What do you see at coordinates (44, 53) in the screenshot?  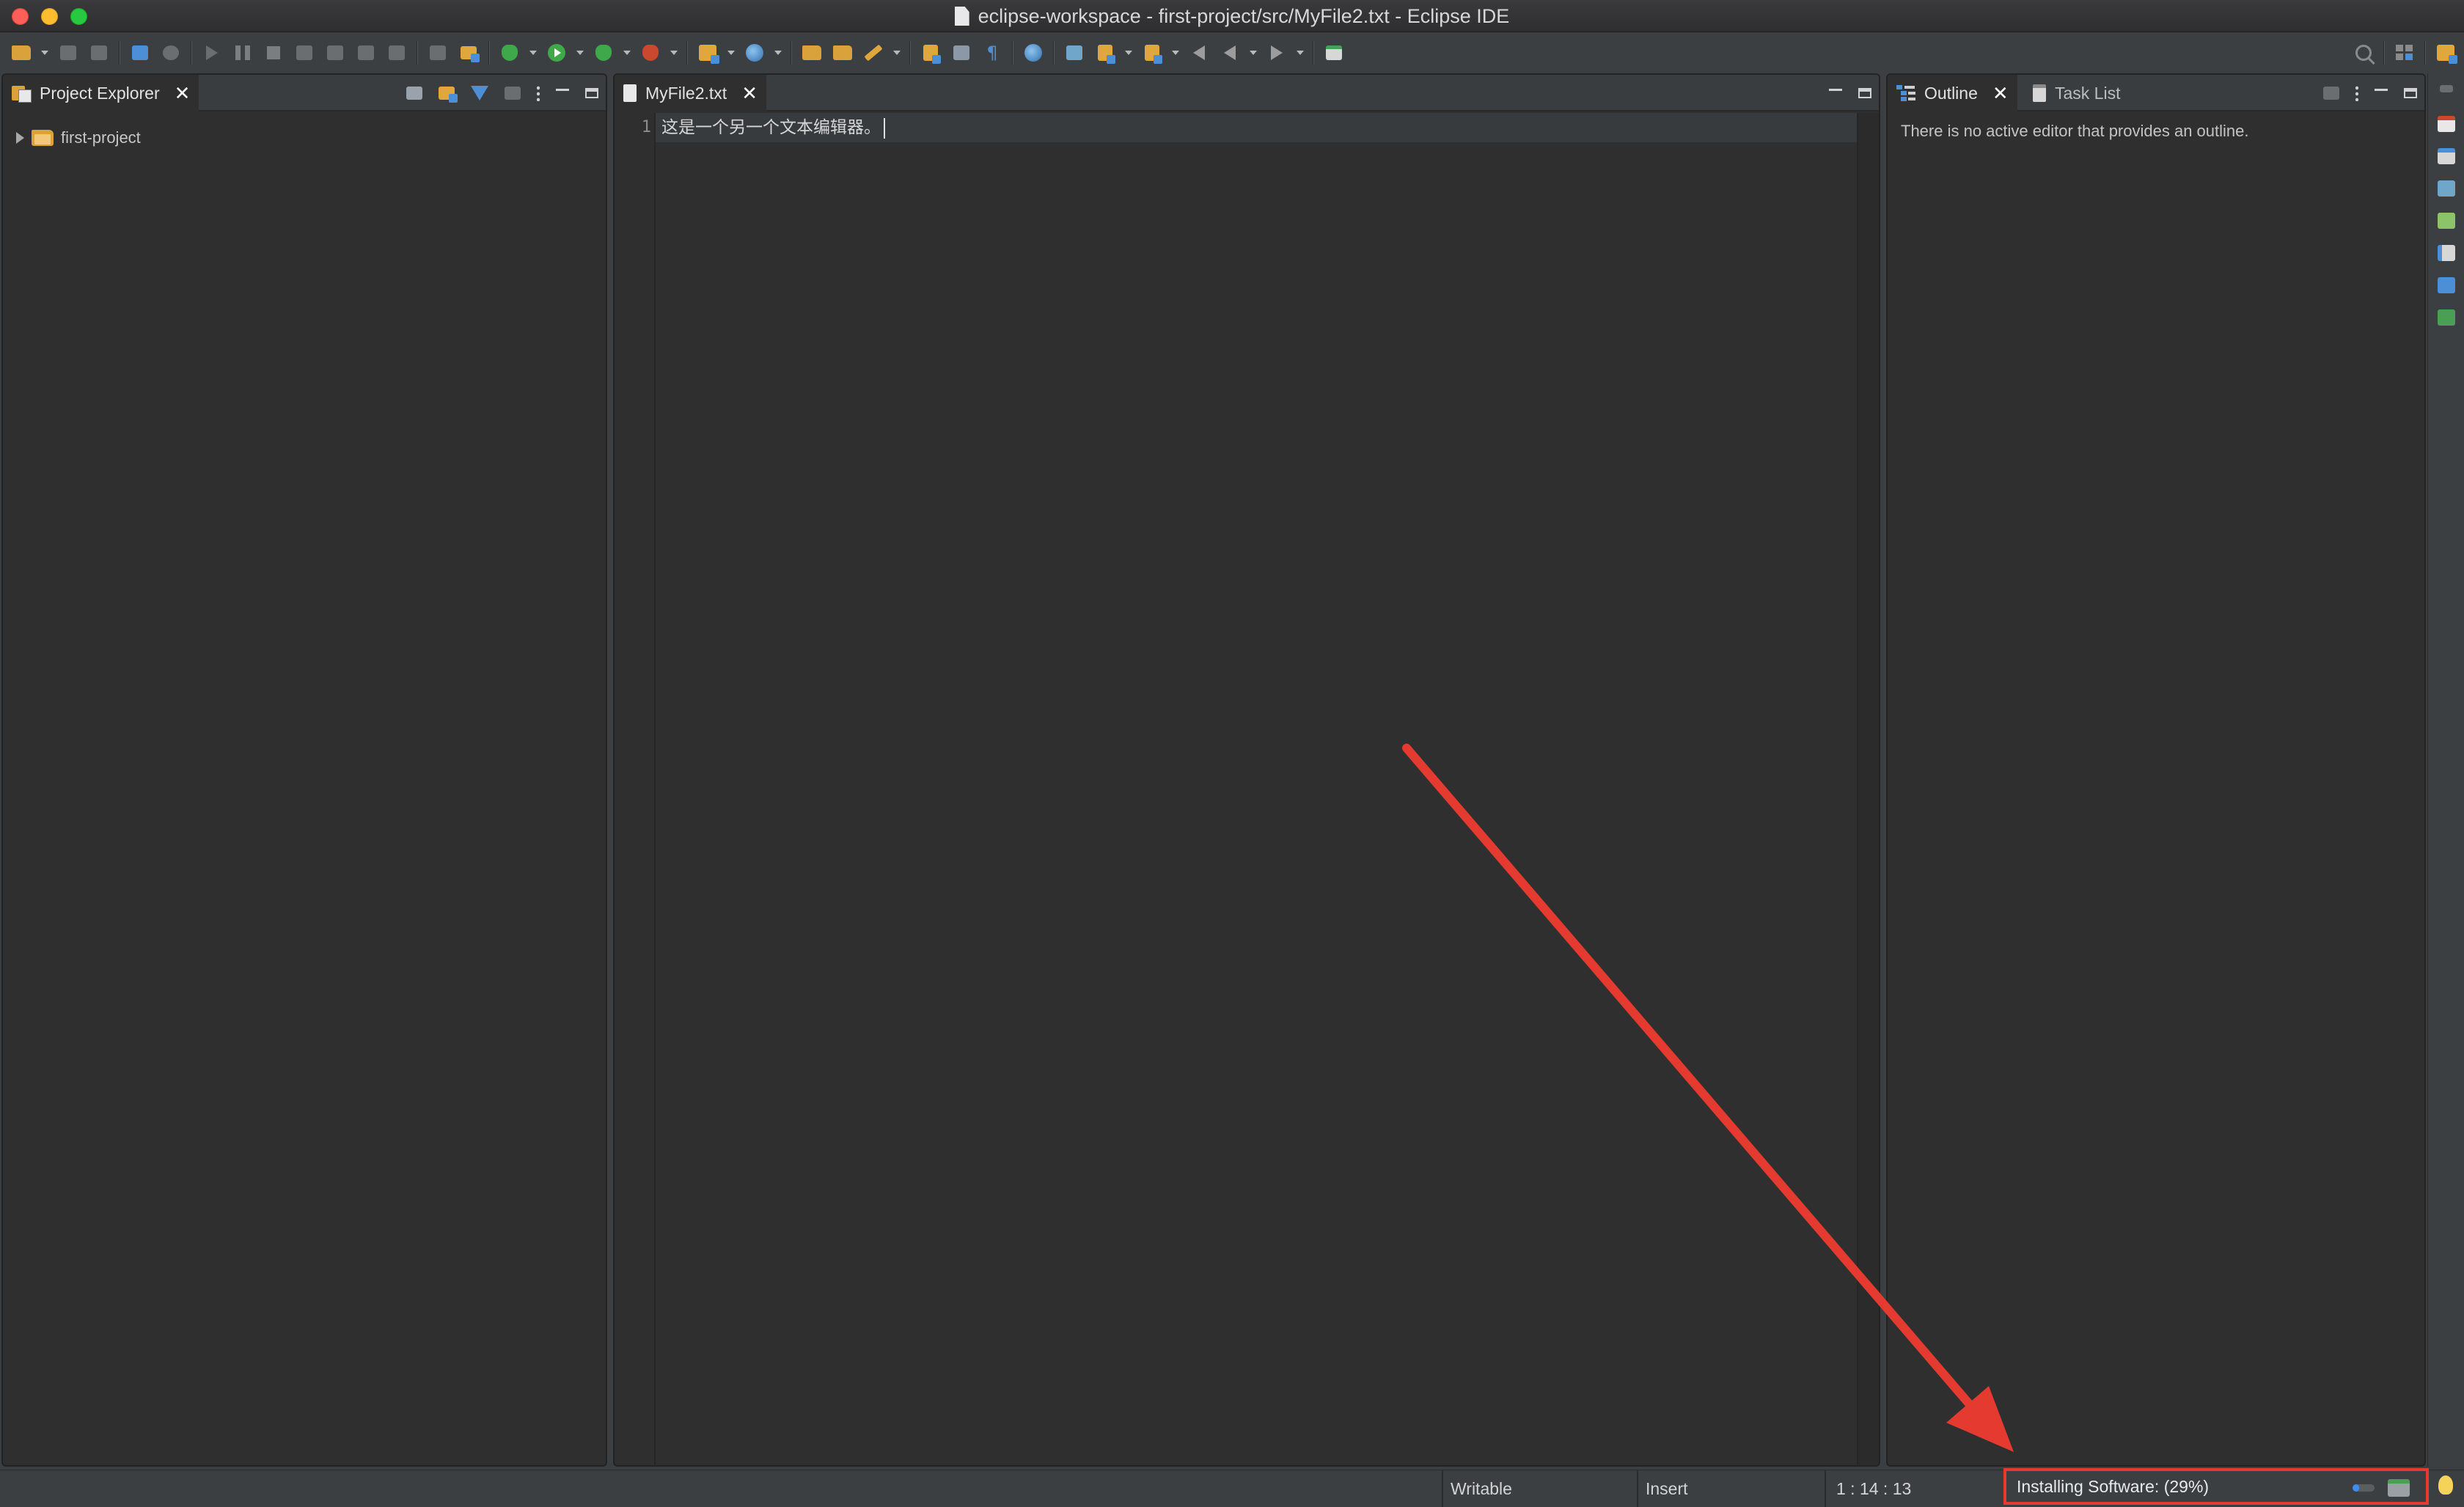 I see `new-wizard-dropdown` at bounding box center [44, 53].